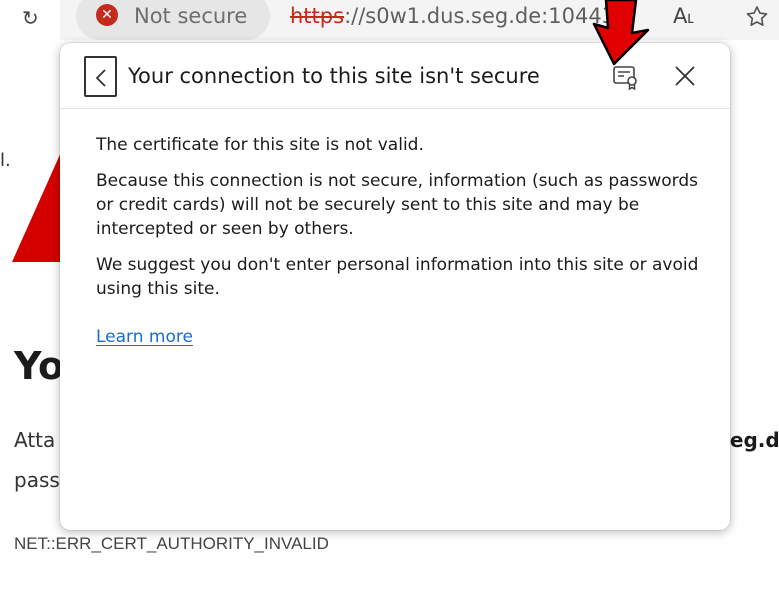 This screenshot has width=779, height=599. I want to click on page-fragment-text: l., so click(5, 160).